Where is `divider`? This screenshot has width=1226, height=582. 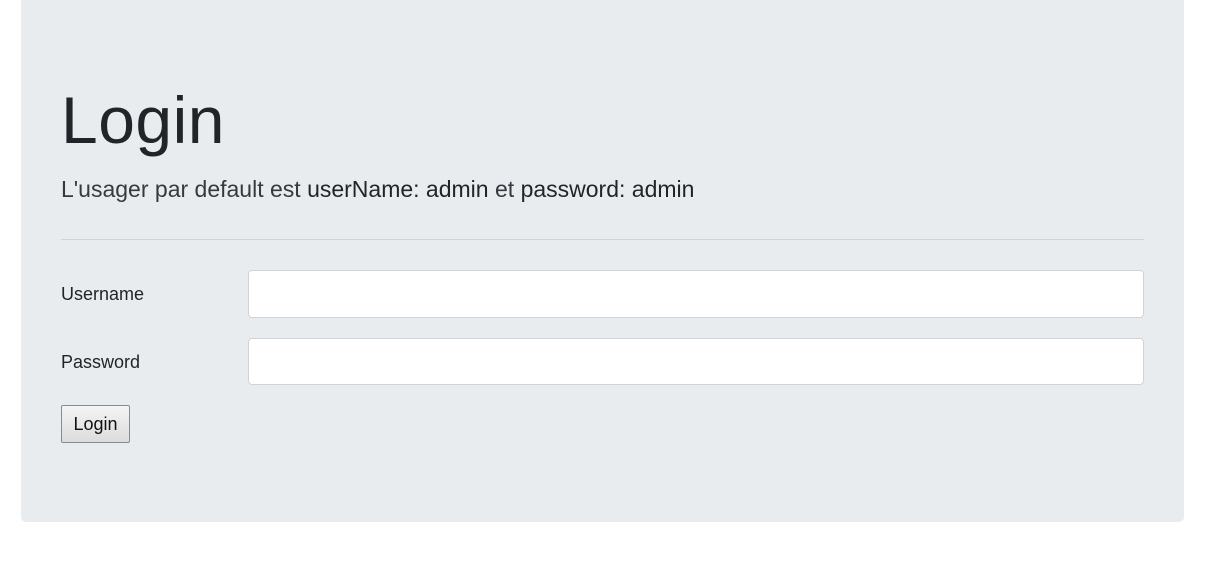 divider is located at coordinates (602, 239).